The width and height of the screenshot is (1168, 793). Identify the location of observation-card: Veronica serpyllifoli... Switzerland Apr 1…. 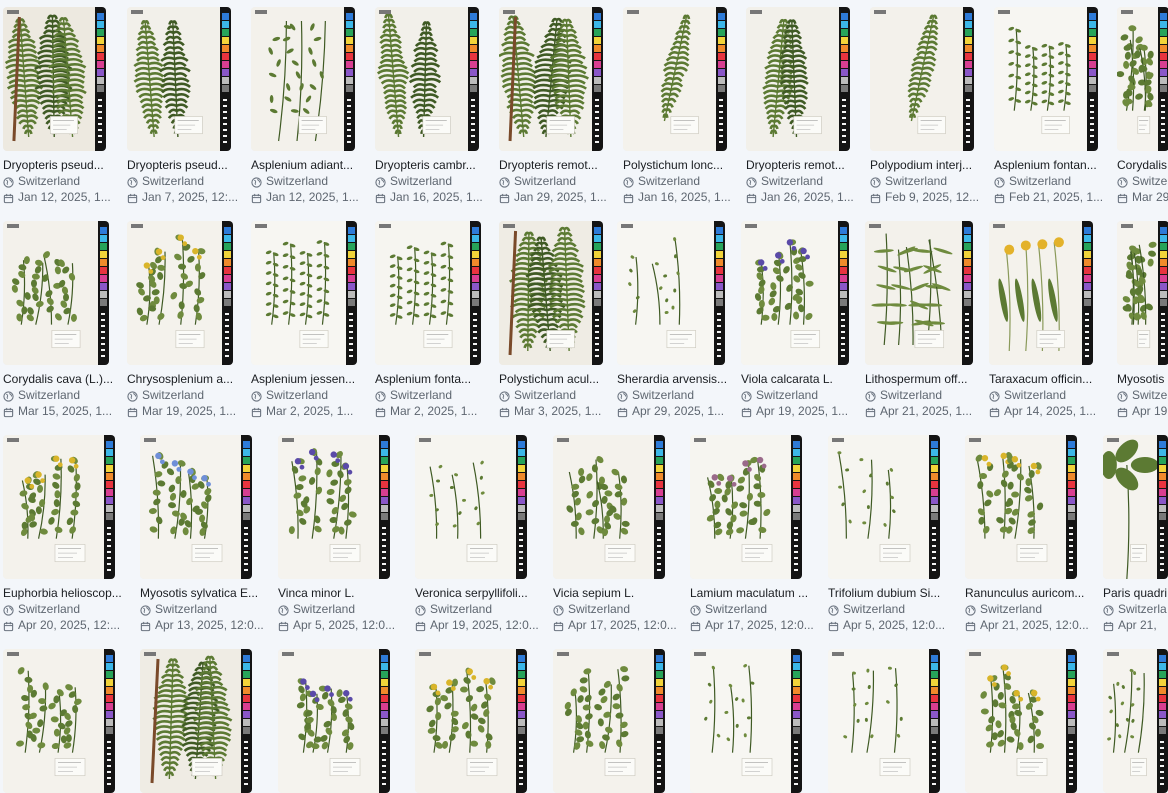
(483, 534).